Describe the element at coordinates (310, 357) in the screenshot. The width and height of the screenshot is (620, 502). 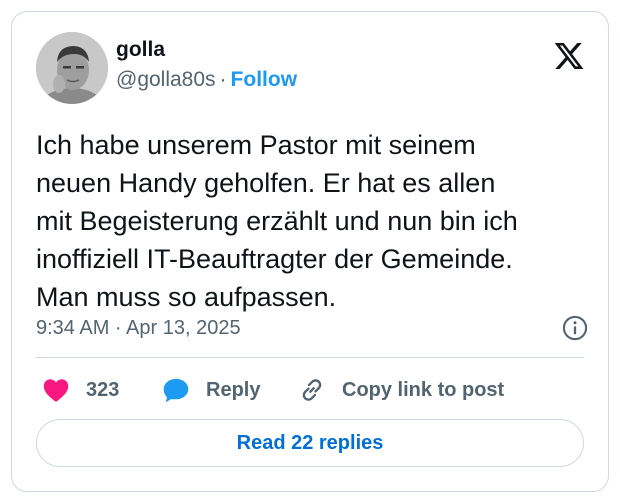
I see `divider` at that location.